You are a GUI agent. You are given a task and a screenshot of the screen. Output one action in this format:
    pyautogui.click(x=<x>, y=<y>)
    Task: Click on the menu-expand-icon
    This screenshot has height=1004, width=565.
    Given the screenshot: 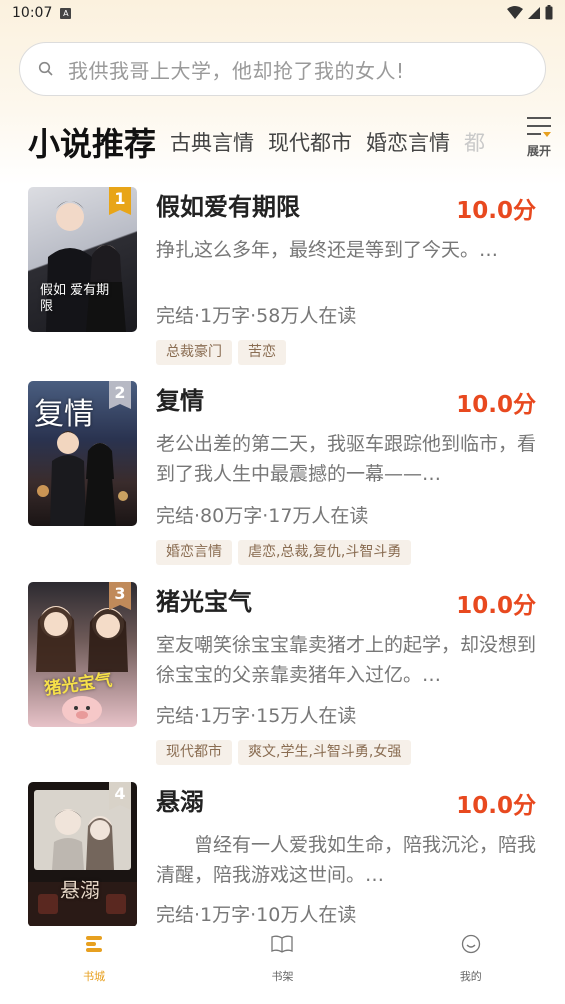 What is the action you would take?
    pyautogui.click(x=539, y=127)
    